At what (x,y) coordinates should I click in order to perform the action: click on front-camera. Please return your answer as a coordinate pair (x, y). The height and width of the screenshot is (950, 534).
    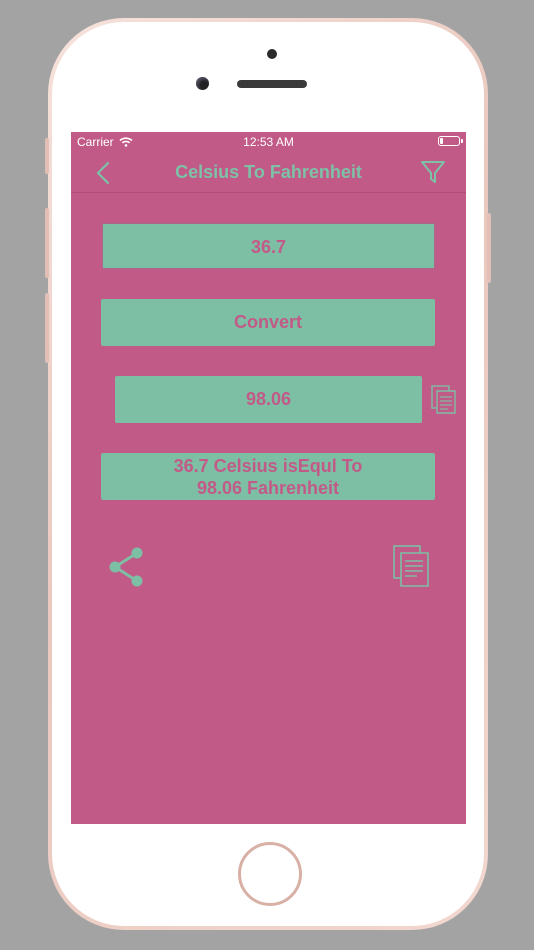
    Looking at the image, I should click on (202, 83).